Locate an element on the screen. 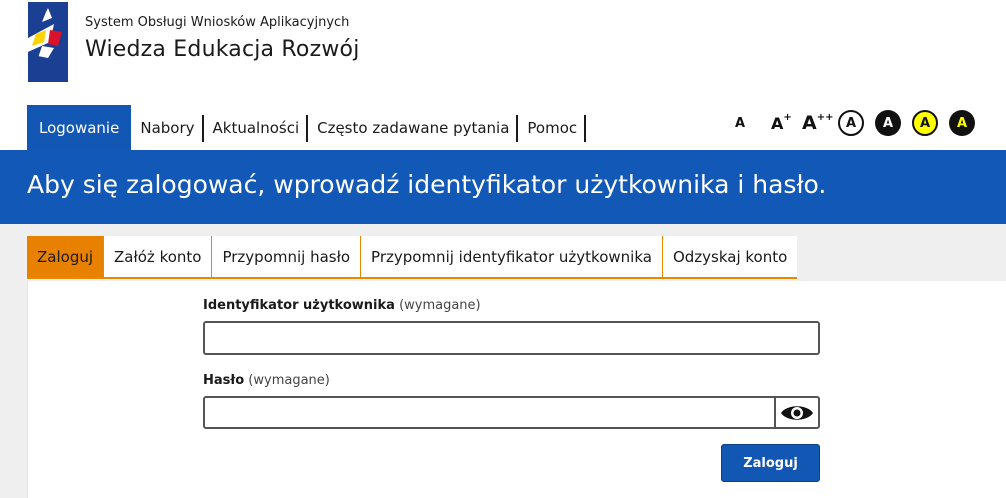 The height and width of the screenshot is (498, 1006). contrast-yellow-black-button: A is located at coordinates (925, 123).